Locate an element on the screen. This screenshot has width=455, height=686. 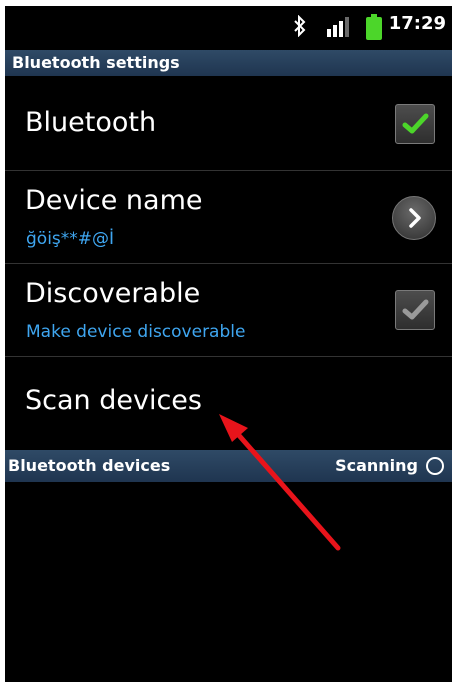
bluetooth-toggle-row: Bluetooth is located at coordinates (228, 124).